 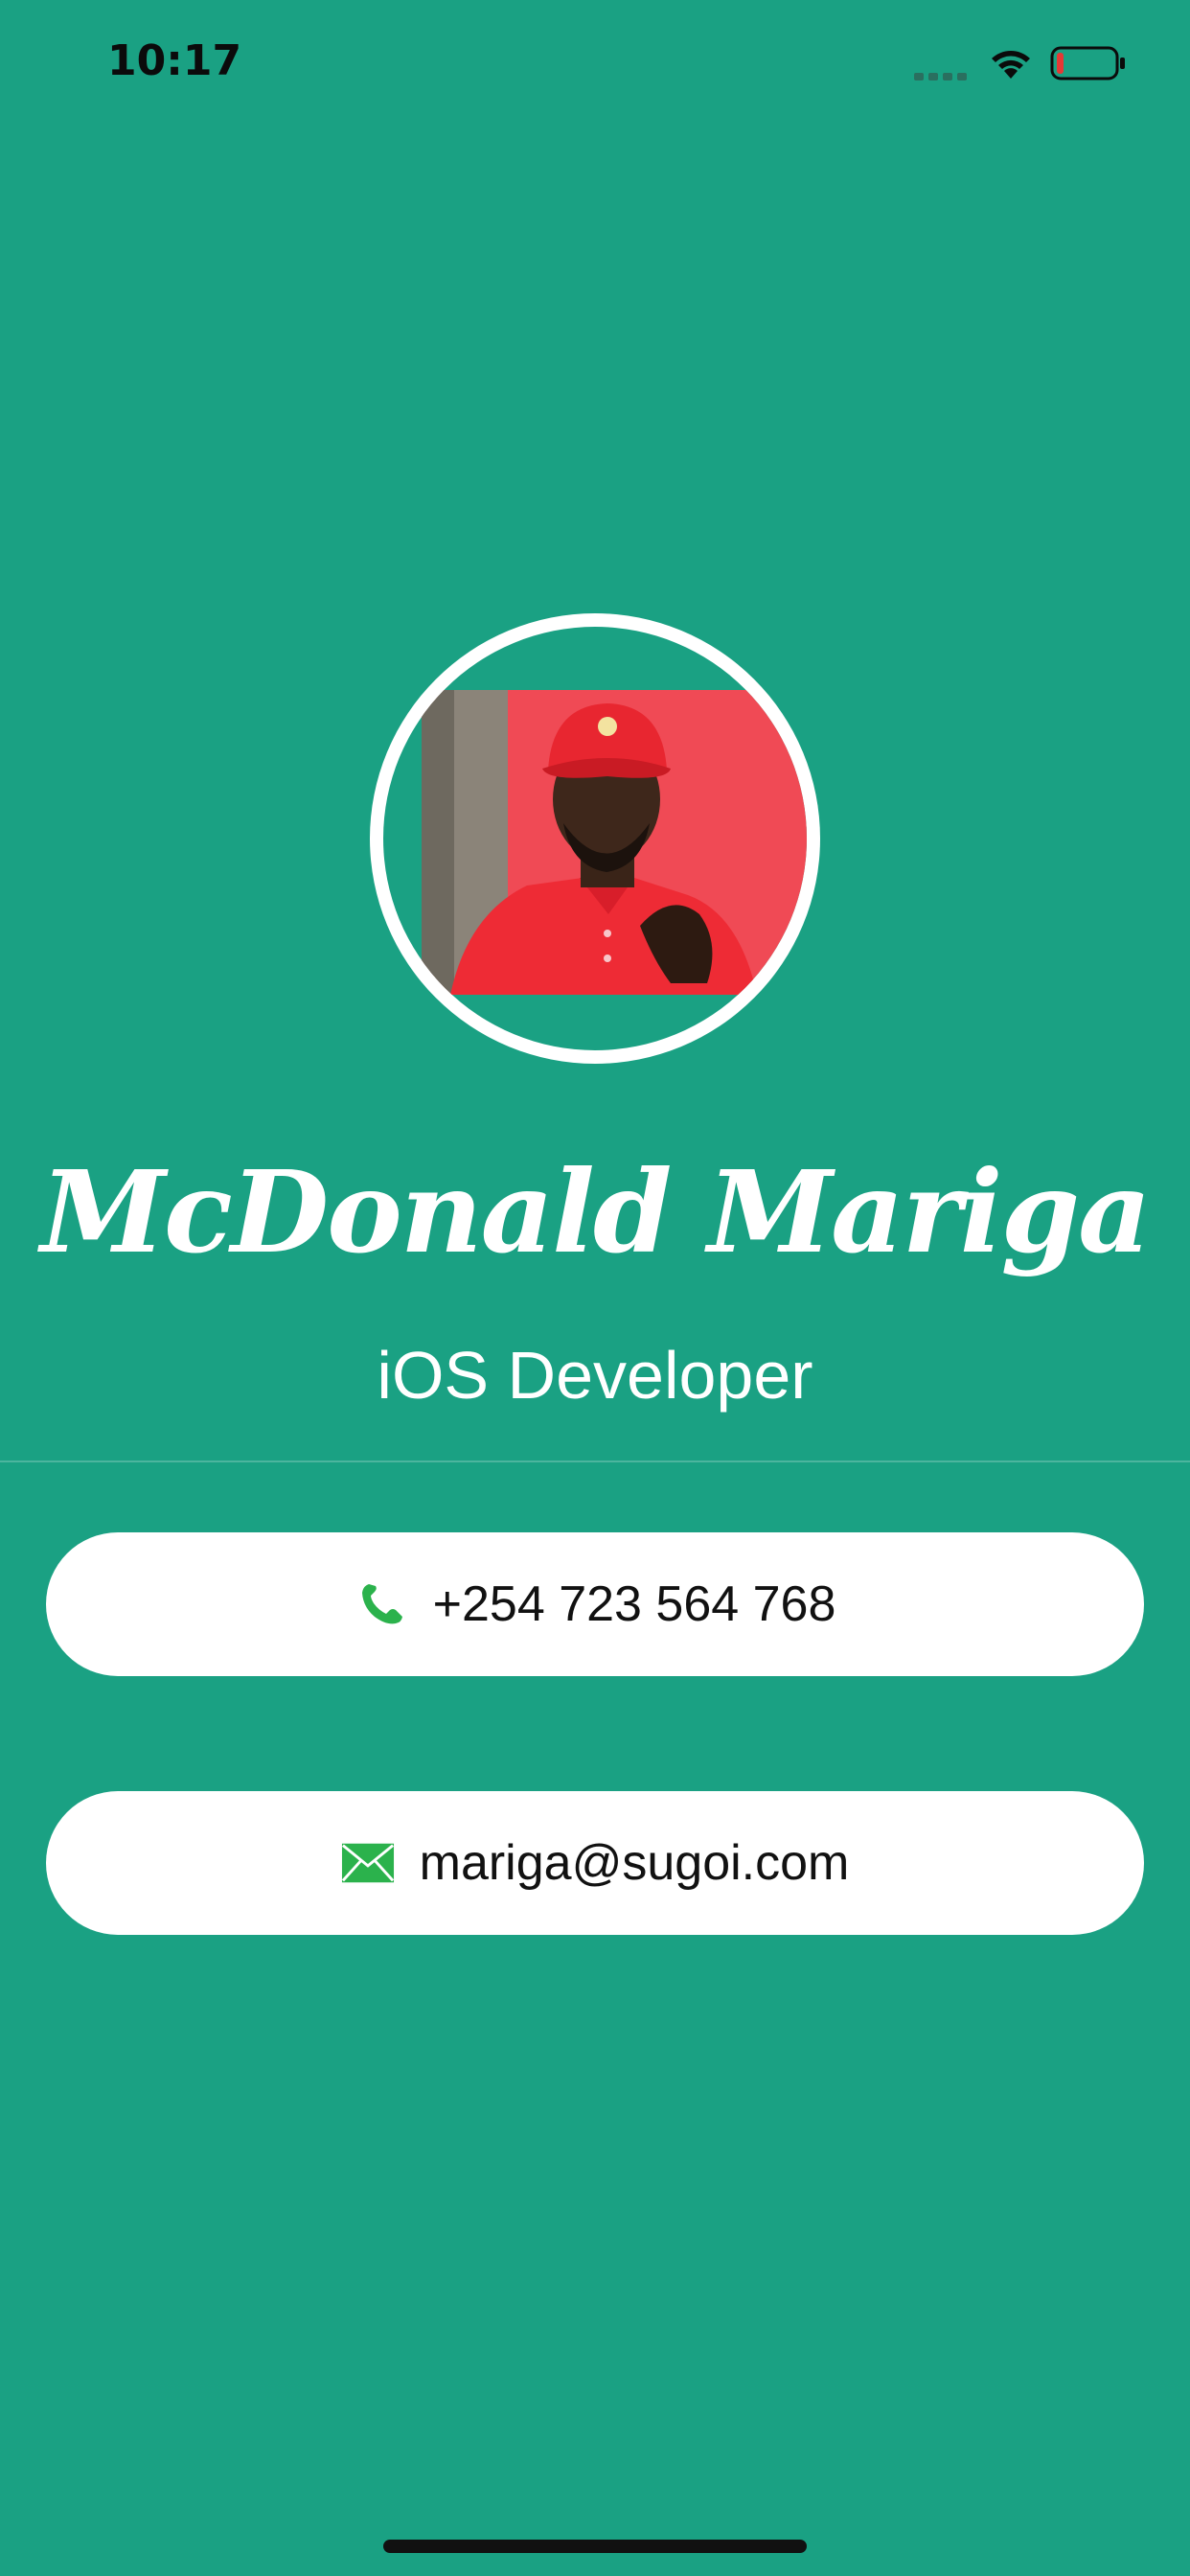 I want to click on status-time: 10:17, so click(x=175, y=60).